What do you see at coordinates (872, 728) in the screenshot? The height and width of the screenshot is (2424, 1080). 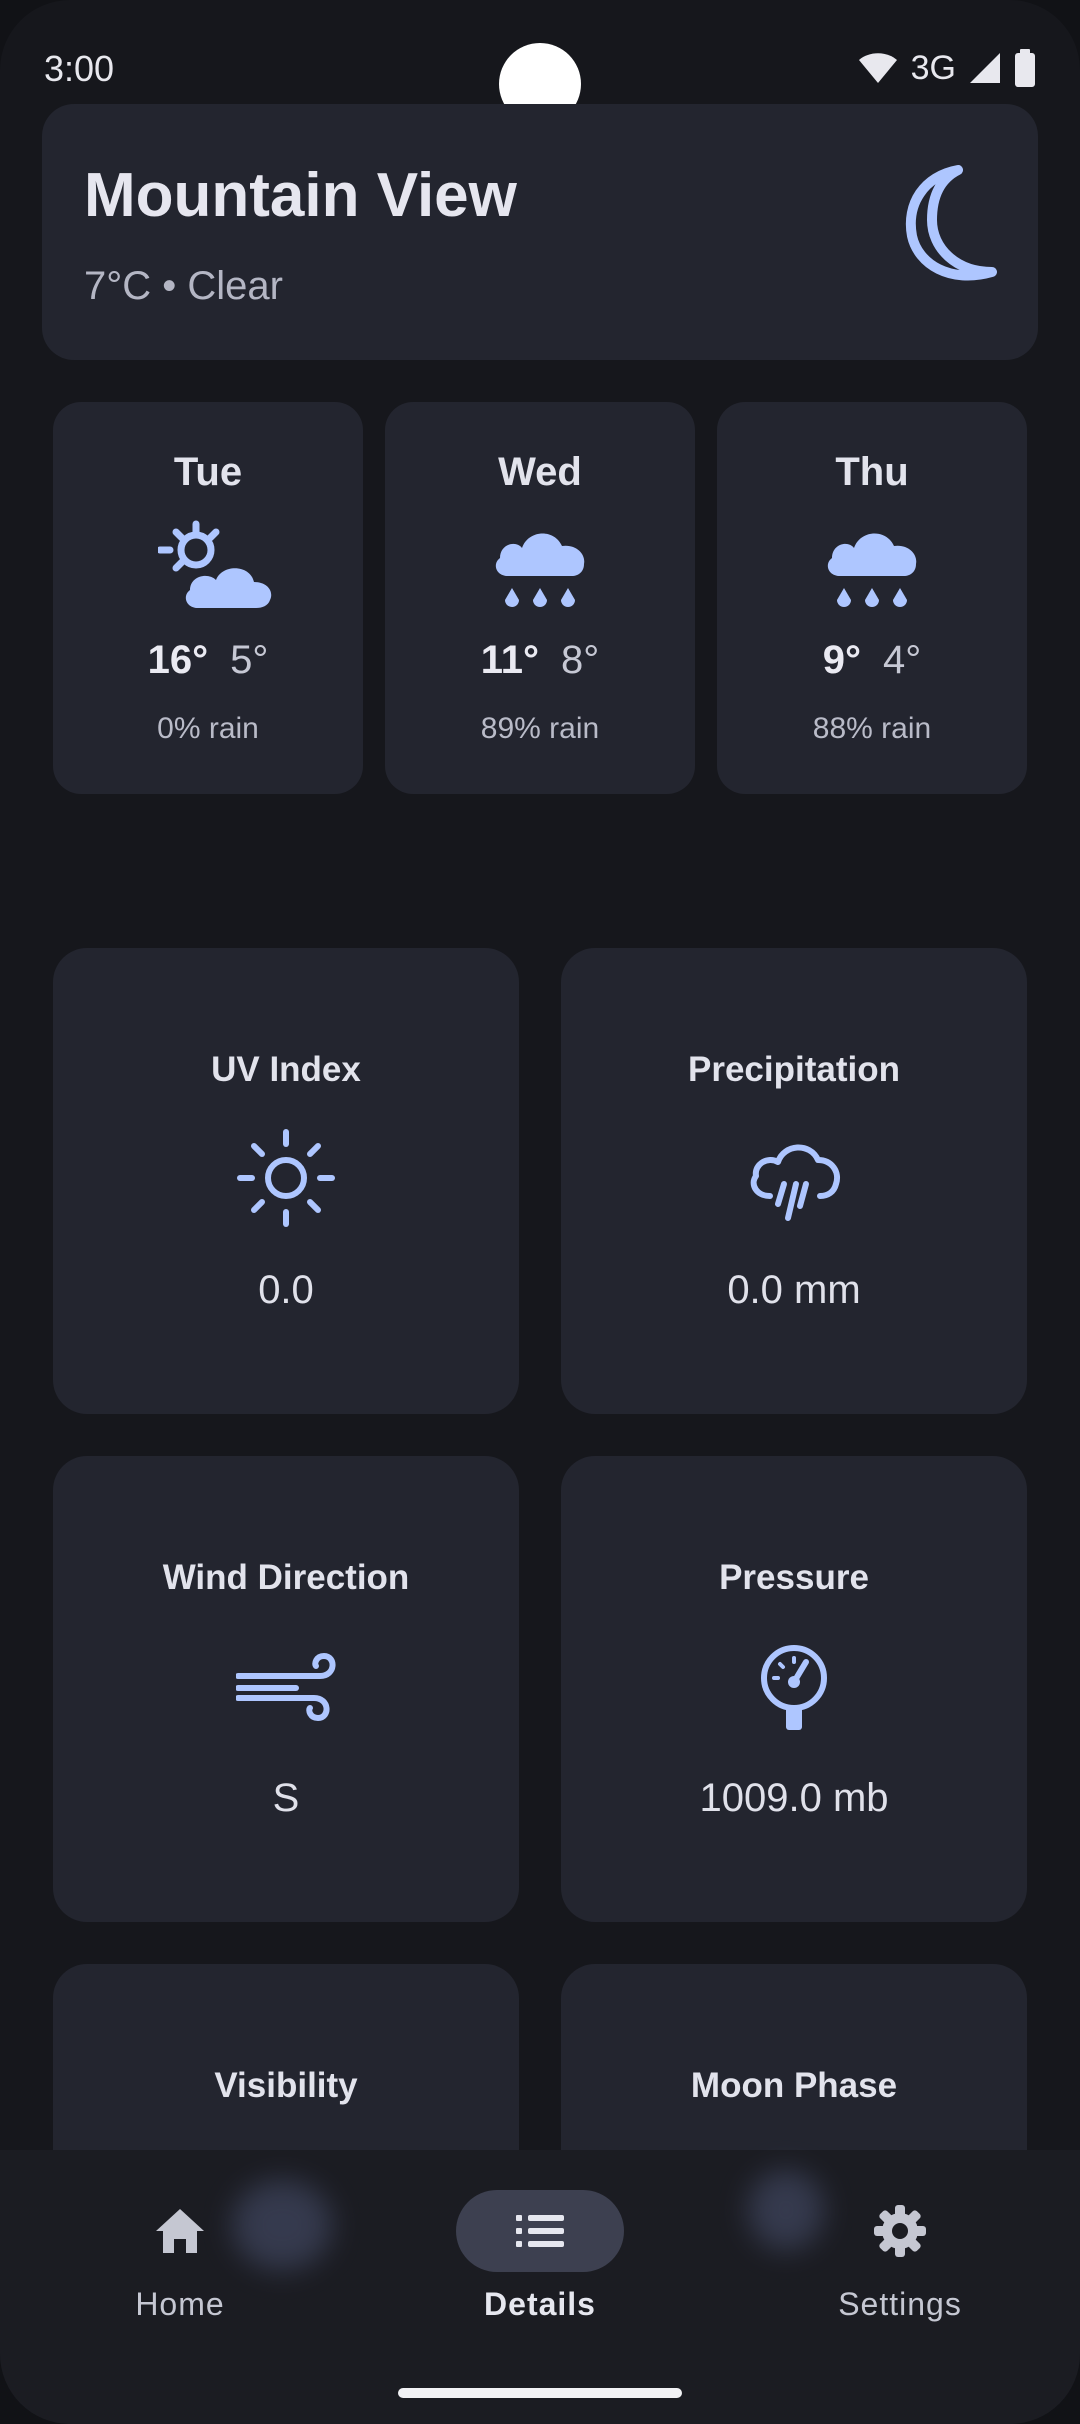 I see `forecast-rain: 88% rain` at bounding box center [872, 728].